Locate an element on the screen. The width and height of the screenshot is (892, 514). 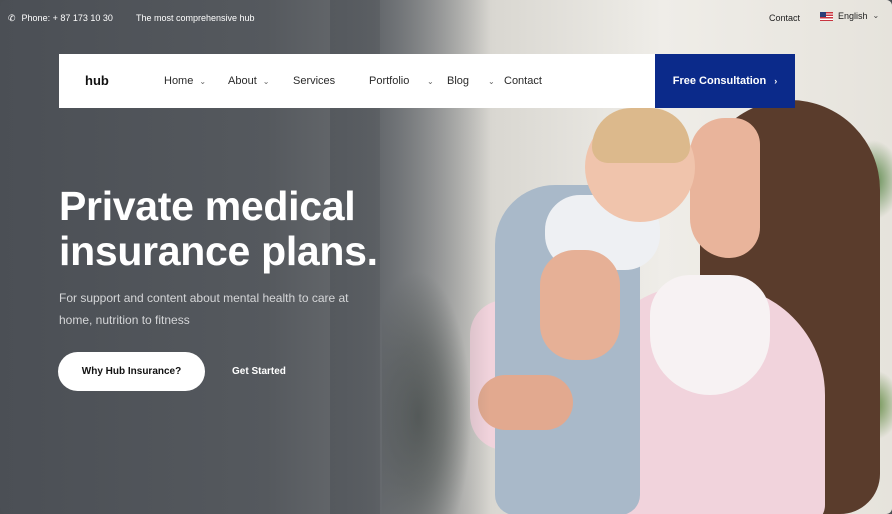
why-hub-button: Why Hub Insurance? is located at coordinates (131, 371).